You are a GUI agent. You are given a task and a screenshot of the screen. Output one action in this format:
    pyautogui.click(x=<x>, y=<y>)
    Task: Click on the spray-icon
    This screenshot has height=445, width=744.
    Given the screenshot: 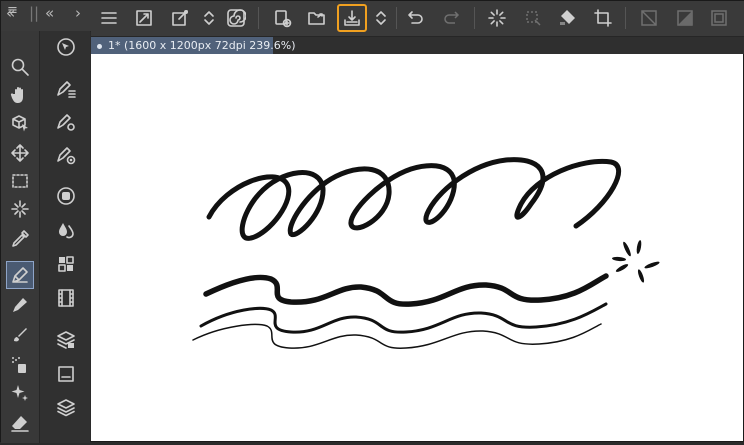 What is the action you would take?
    pyautogui.click(x=20, y=365)
    